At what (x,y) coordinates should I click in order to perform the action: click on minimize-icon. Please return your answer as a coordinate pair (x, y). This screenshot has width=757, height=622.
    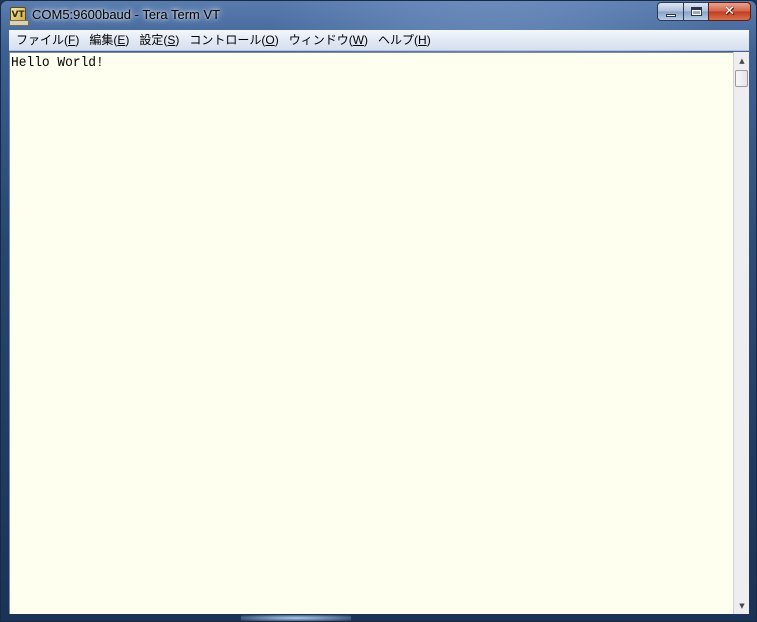
    Looking at the image, I should click on (670, 15).